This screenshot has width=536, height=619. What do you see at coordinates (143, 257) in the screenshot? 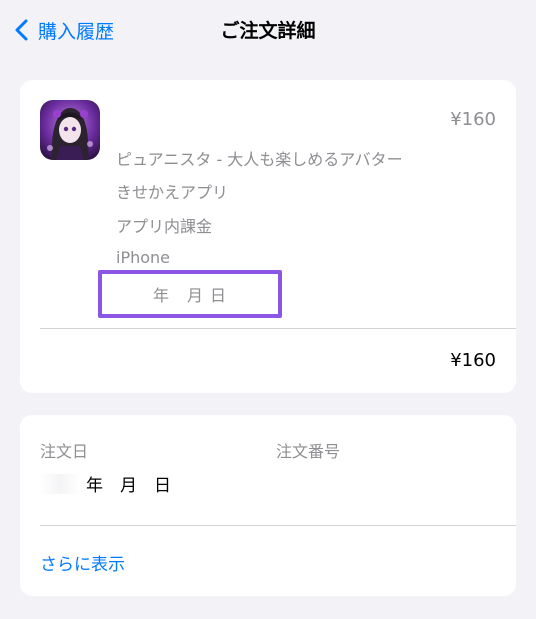
I see `device-name: iPhone` at bounding box center [143, 257].